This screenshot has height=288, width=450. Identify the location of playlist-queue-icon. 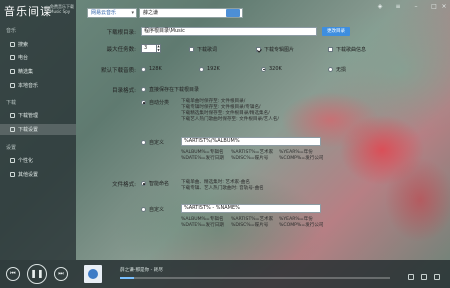
(424, 277).